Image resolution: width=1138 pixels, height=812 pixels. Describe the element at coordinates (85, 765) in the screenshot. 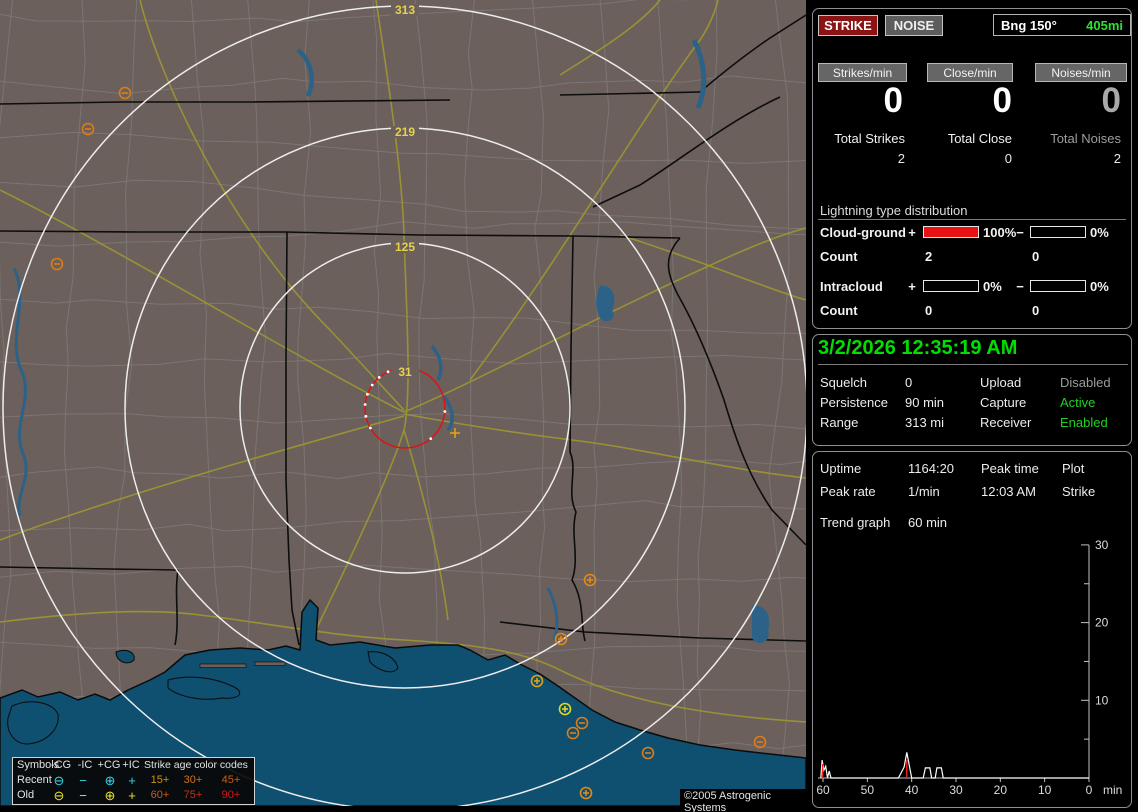

I see `legend-col-nic: -IC` at that location.